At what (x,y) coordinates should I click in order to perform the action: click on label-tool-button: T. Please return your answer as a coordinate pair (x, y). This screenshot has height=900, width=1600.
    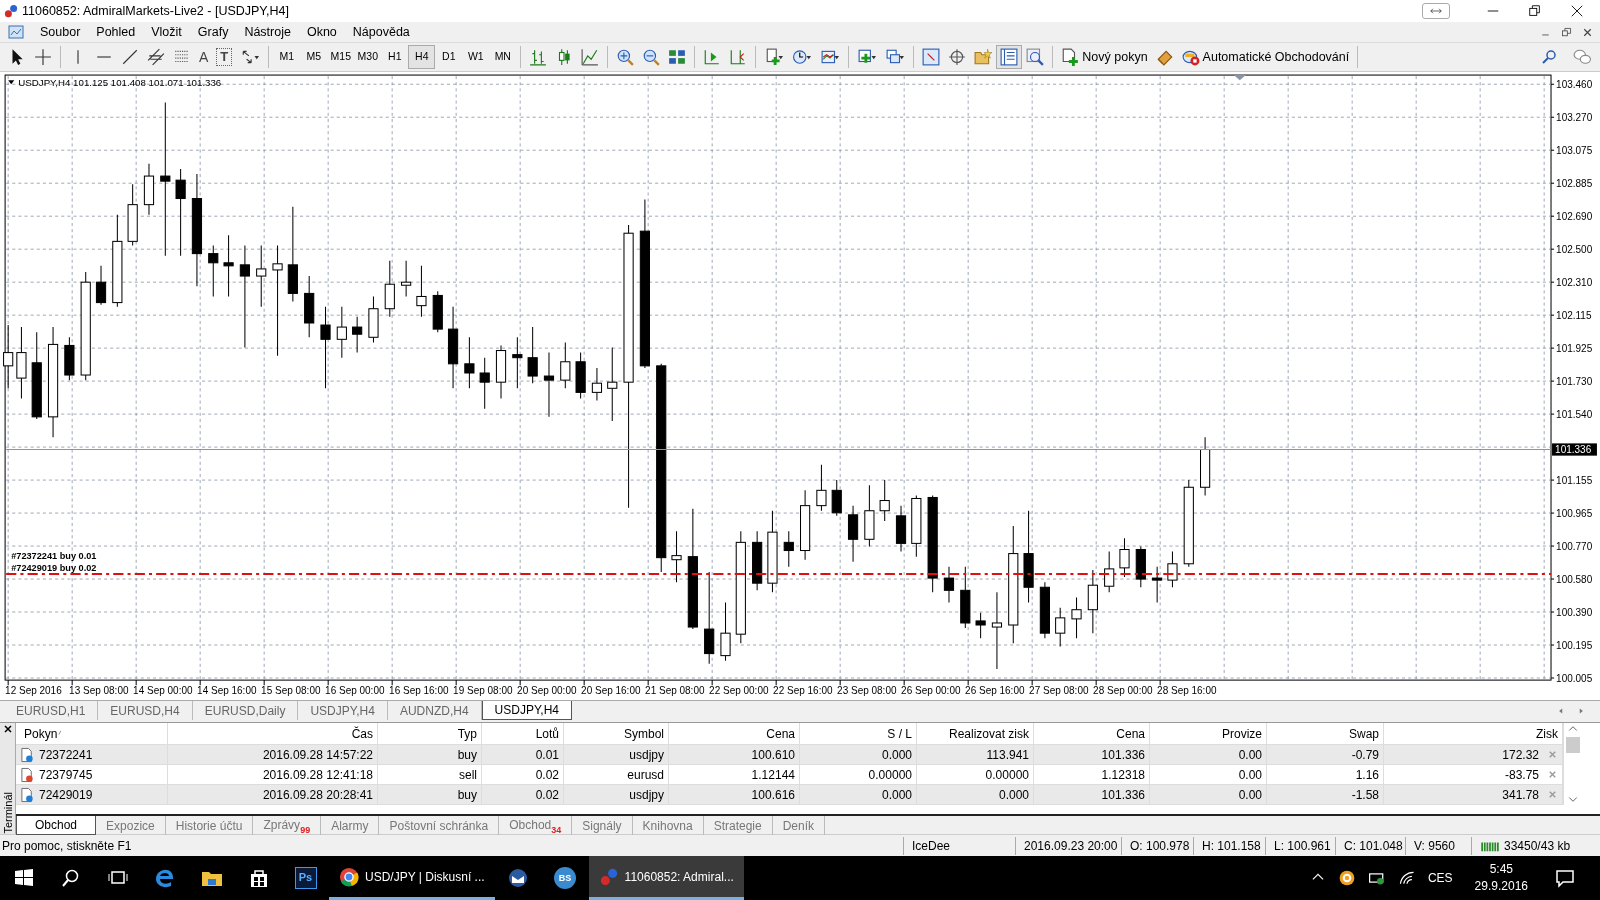
    Looking at the image, I should click on (224, 57).